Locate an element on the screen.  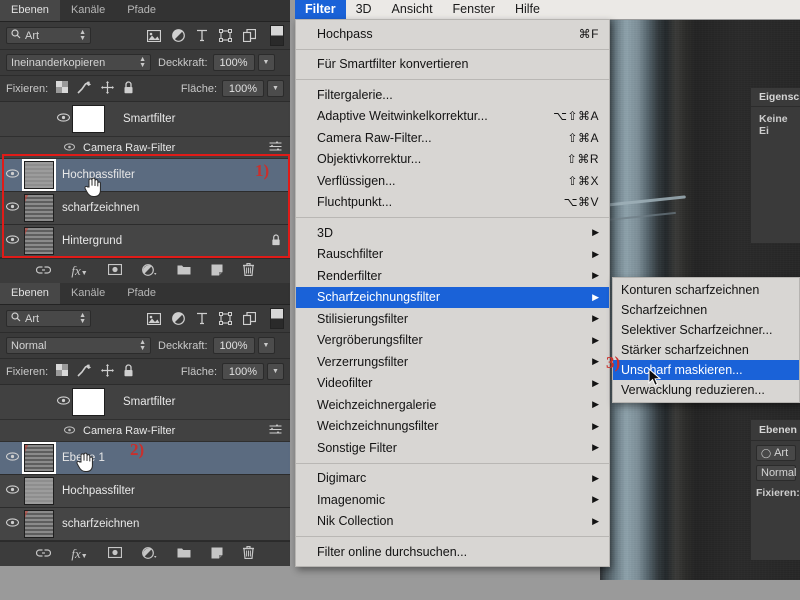
blend-mode-select-bottom: Normal ▲ ▼ is located at coordinates (78, 345).